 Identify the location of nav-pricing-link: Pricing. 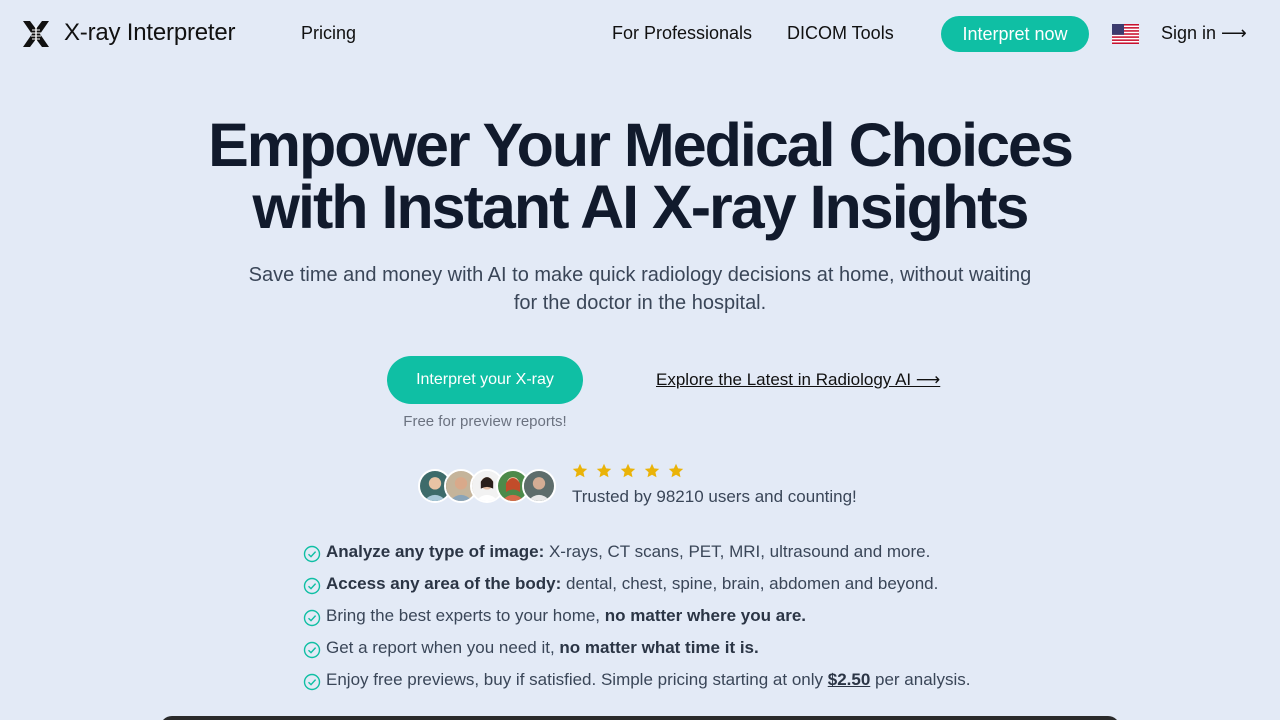
(328, 33).